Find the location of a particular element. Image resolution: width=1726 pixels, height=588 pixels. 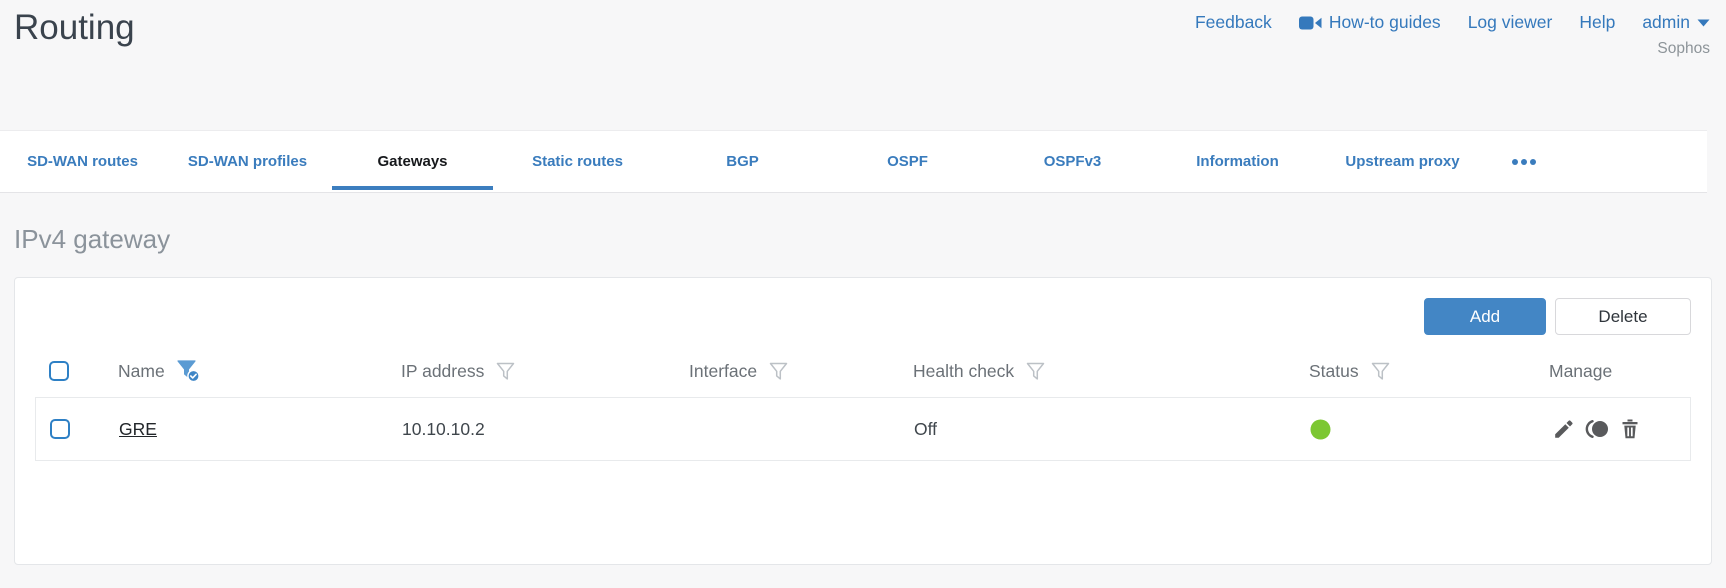

delete-icon is located at coordinates (1629, 429).